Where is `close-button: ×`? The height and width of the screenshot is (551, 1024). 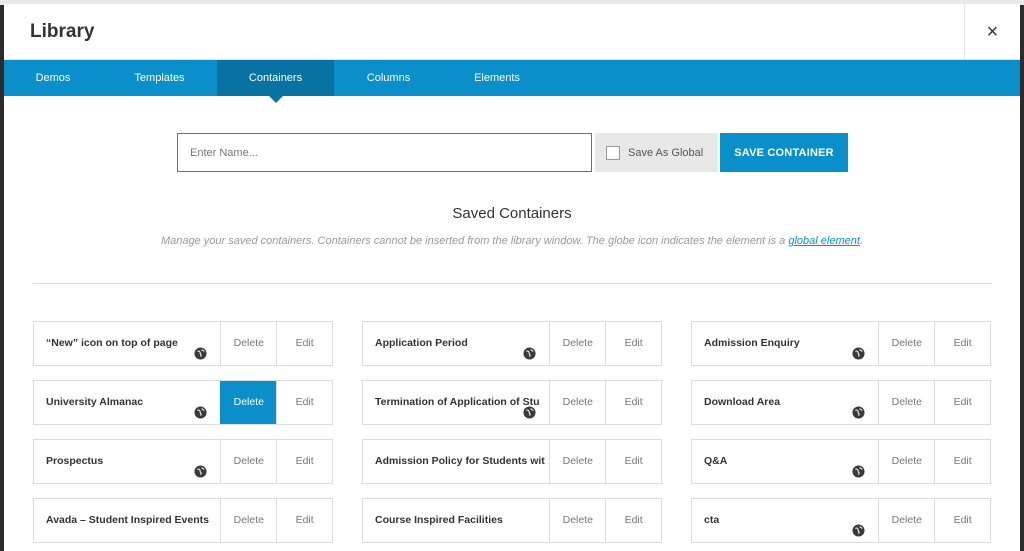
close-button: × is located at coordinates (992, 32).